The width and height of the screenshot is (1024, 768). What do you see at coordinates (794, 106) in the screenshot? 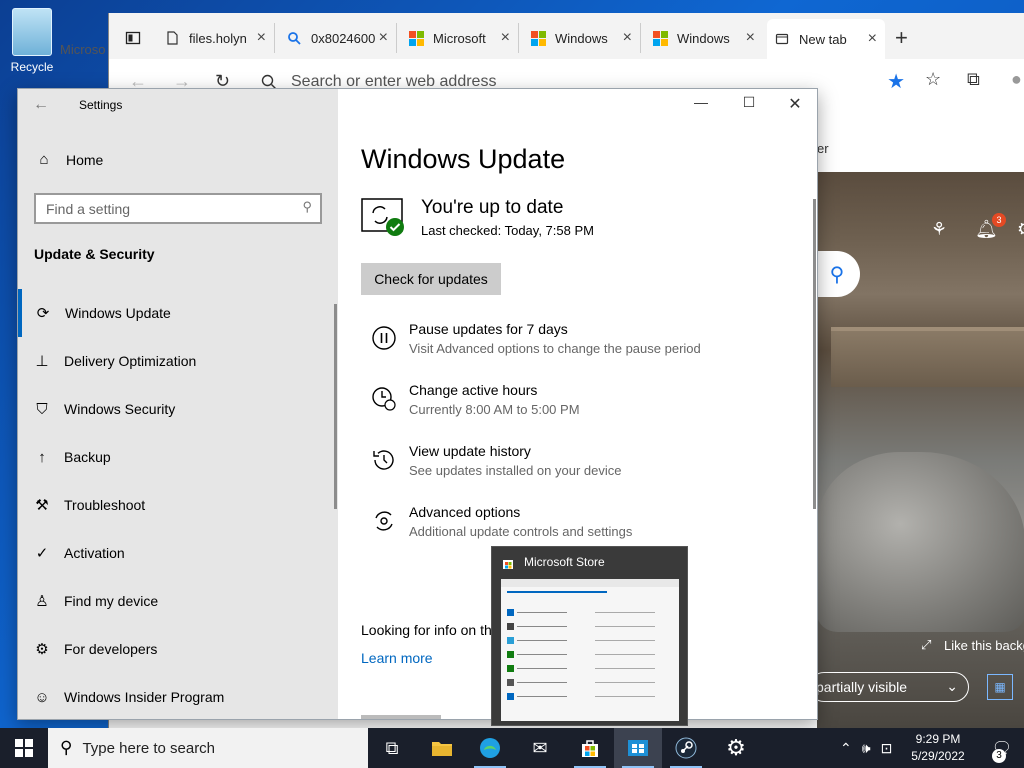
I see `close-icon: ✕` at bounding box center [794, 106].